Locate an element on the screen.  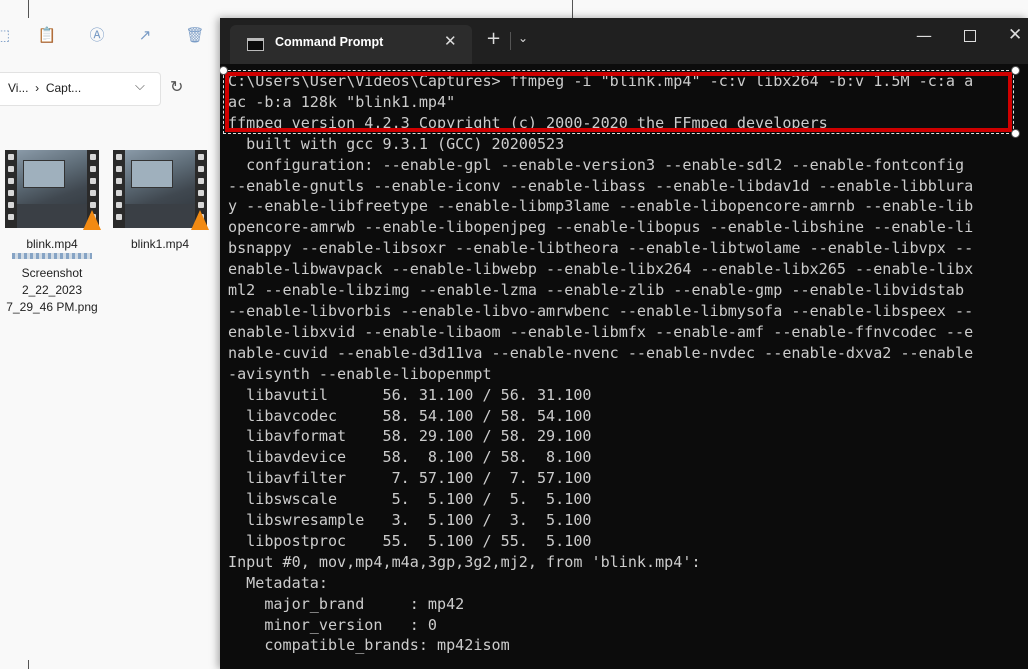
delete-icon: 🗑 is located at coordinates (195, 35).